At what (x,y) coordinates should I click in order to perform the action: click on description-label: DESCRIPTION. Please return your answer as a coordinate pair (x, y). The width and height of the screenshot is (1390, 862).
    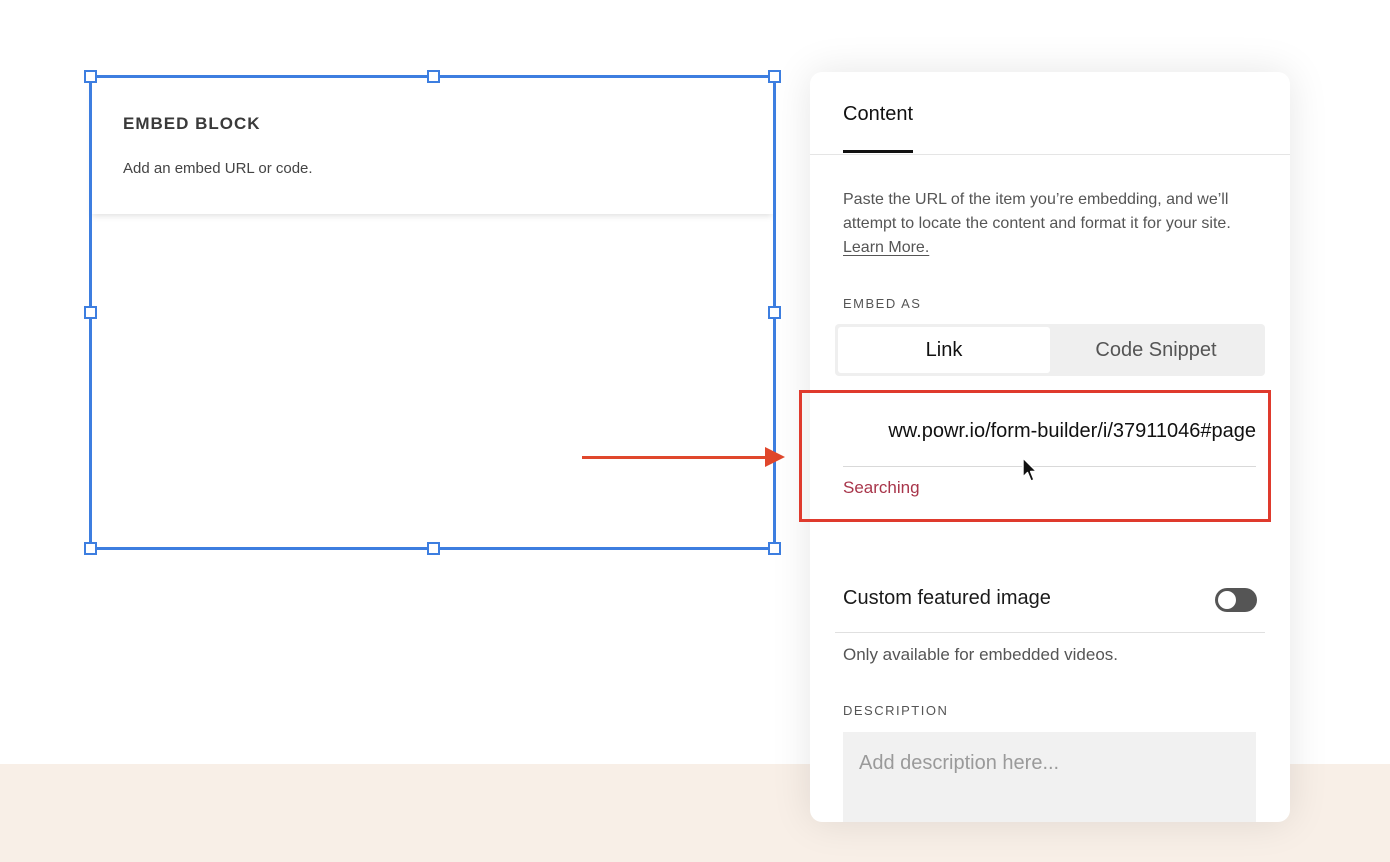
    Looking at the image, I should click on (896, 710).